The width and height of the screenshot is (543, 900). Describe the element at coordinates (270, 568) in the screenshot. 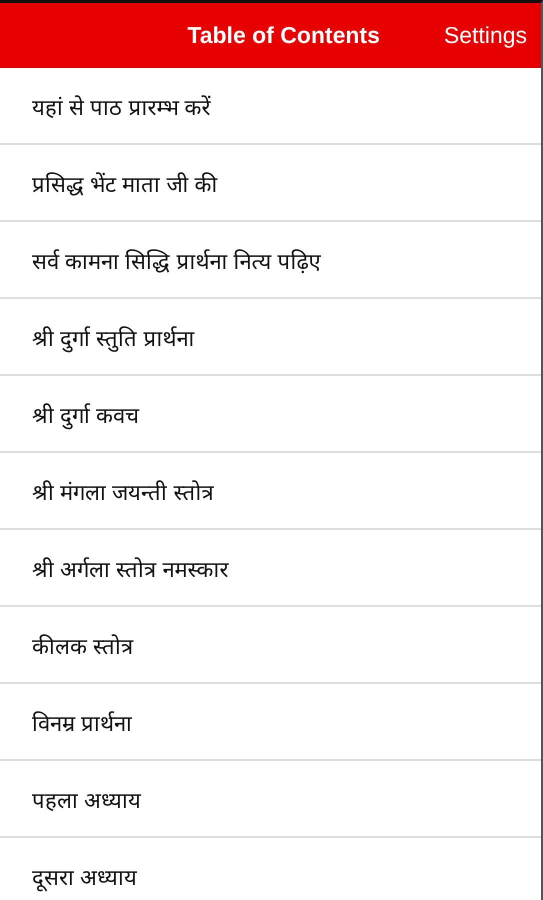

I see `contents-item: श्री अर्गला स्तोत्र नमस्कार` at that location.